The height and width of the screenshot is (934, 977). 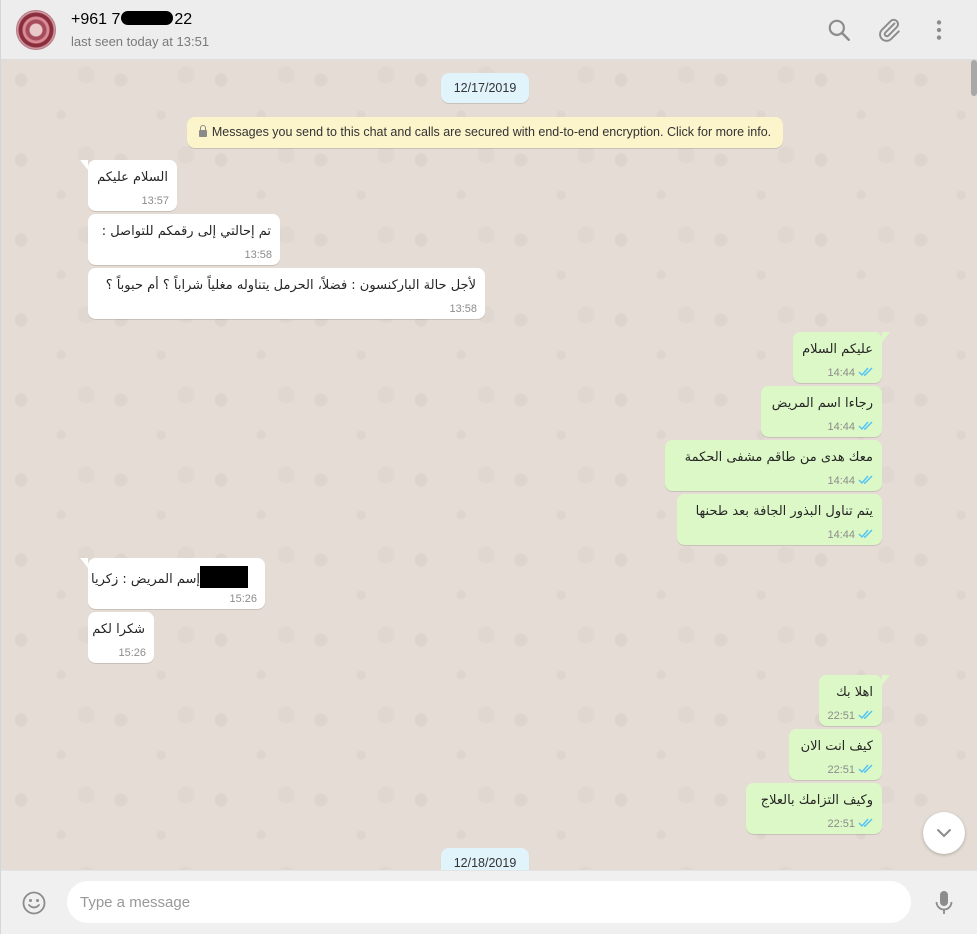 I want to click on chat-scrollbar, so click(x=974, y=465).